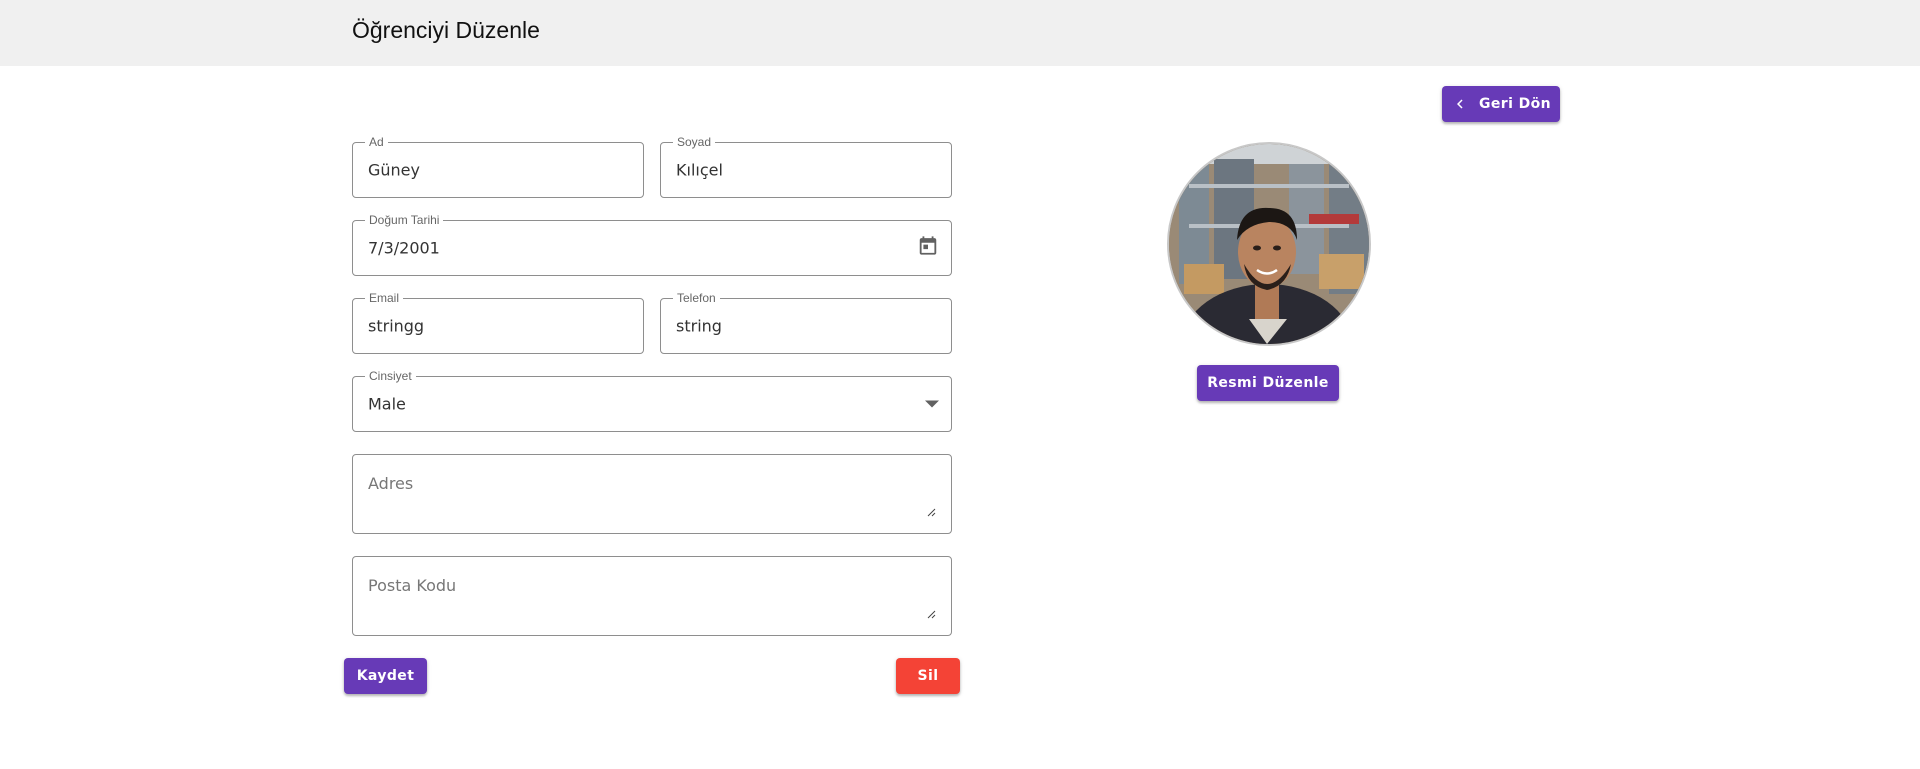 The image size is (1920, 769). Describe the element at coordinates (385, 676) in the screenshot. I see `save-button: Kaydet` at that location.